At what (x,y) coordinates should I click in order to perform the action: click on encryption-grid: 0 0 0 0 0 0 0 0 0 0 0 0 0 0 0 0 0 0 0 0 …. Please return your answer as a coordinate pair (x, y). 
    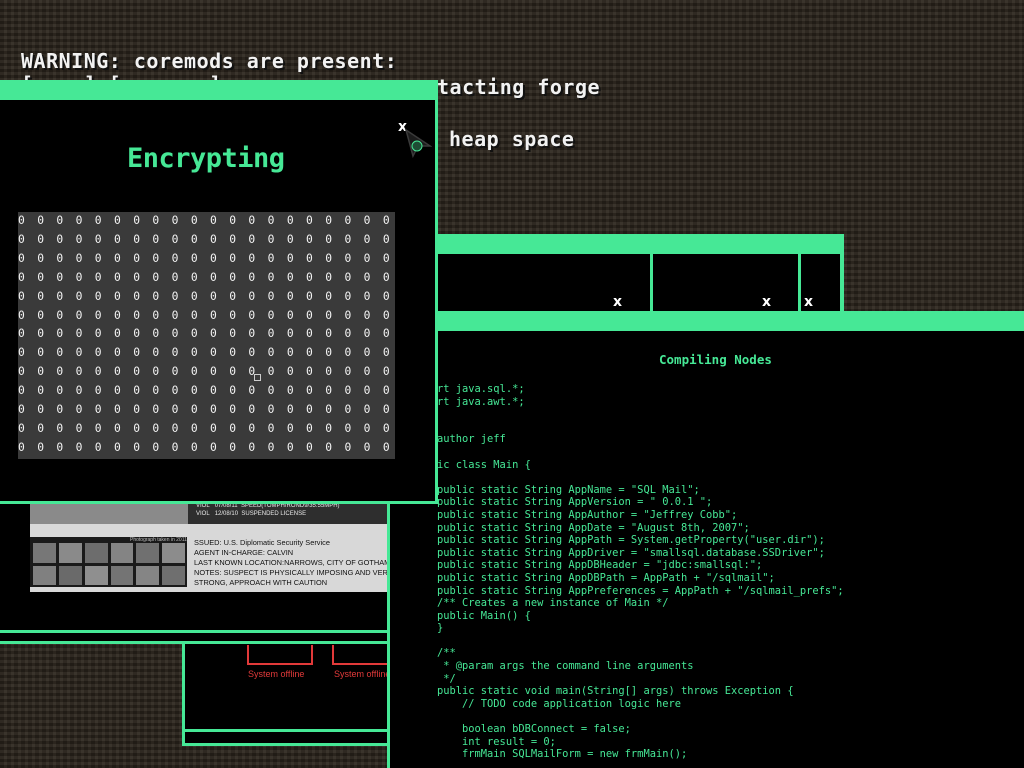
    Looking at the image, I should click on (206, 335).